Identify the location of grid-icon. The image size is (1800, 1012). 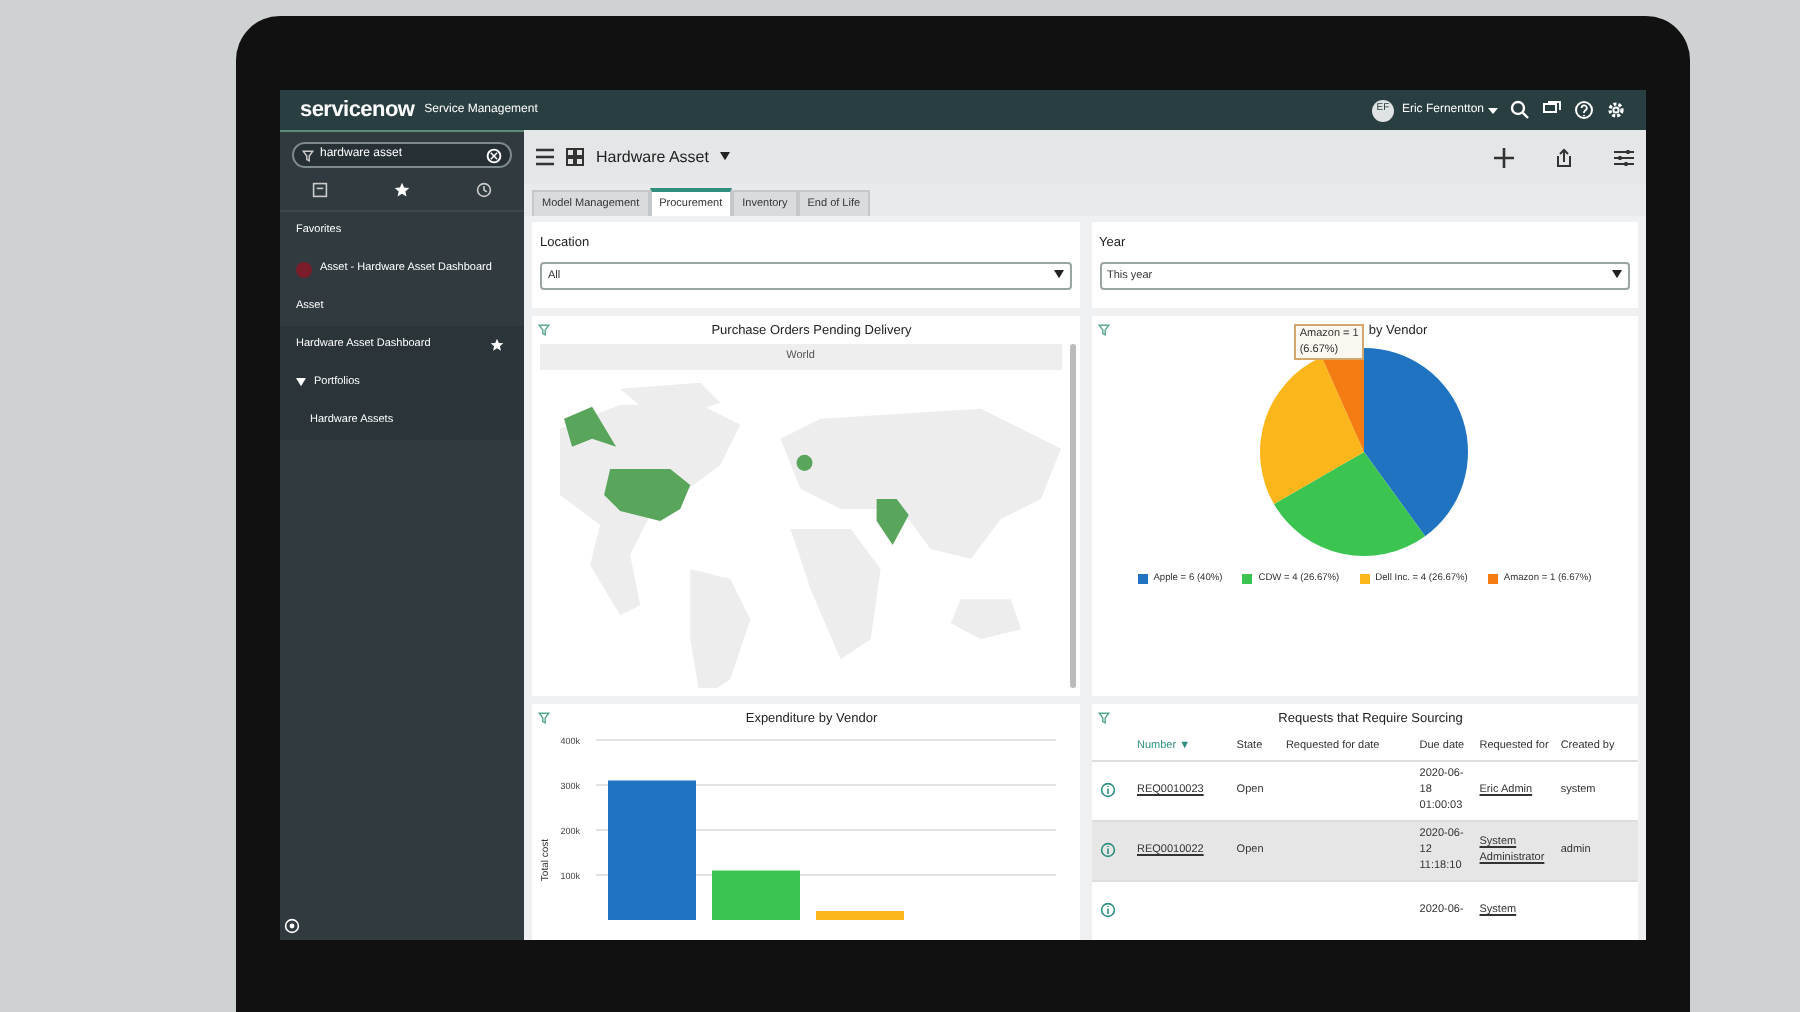
(575, 157).